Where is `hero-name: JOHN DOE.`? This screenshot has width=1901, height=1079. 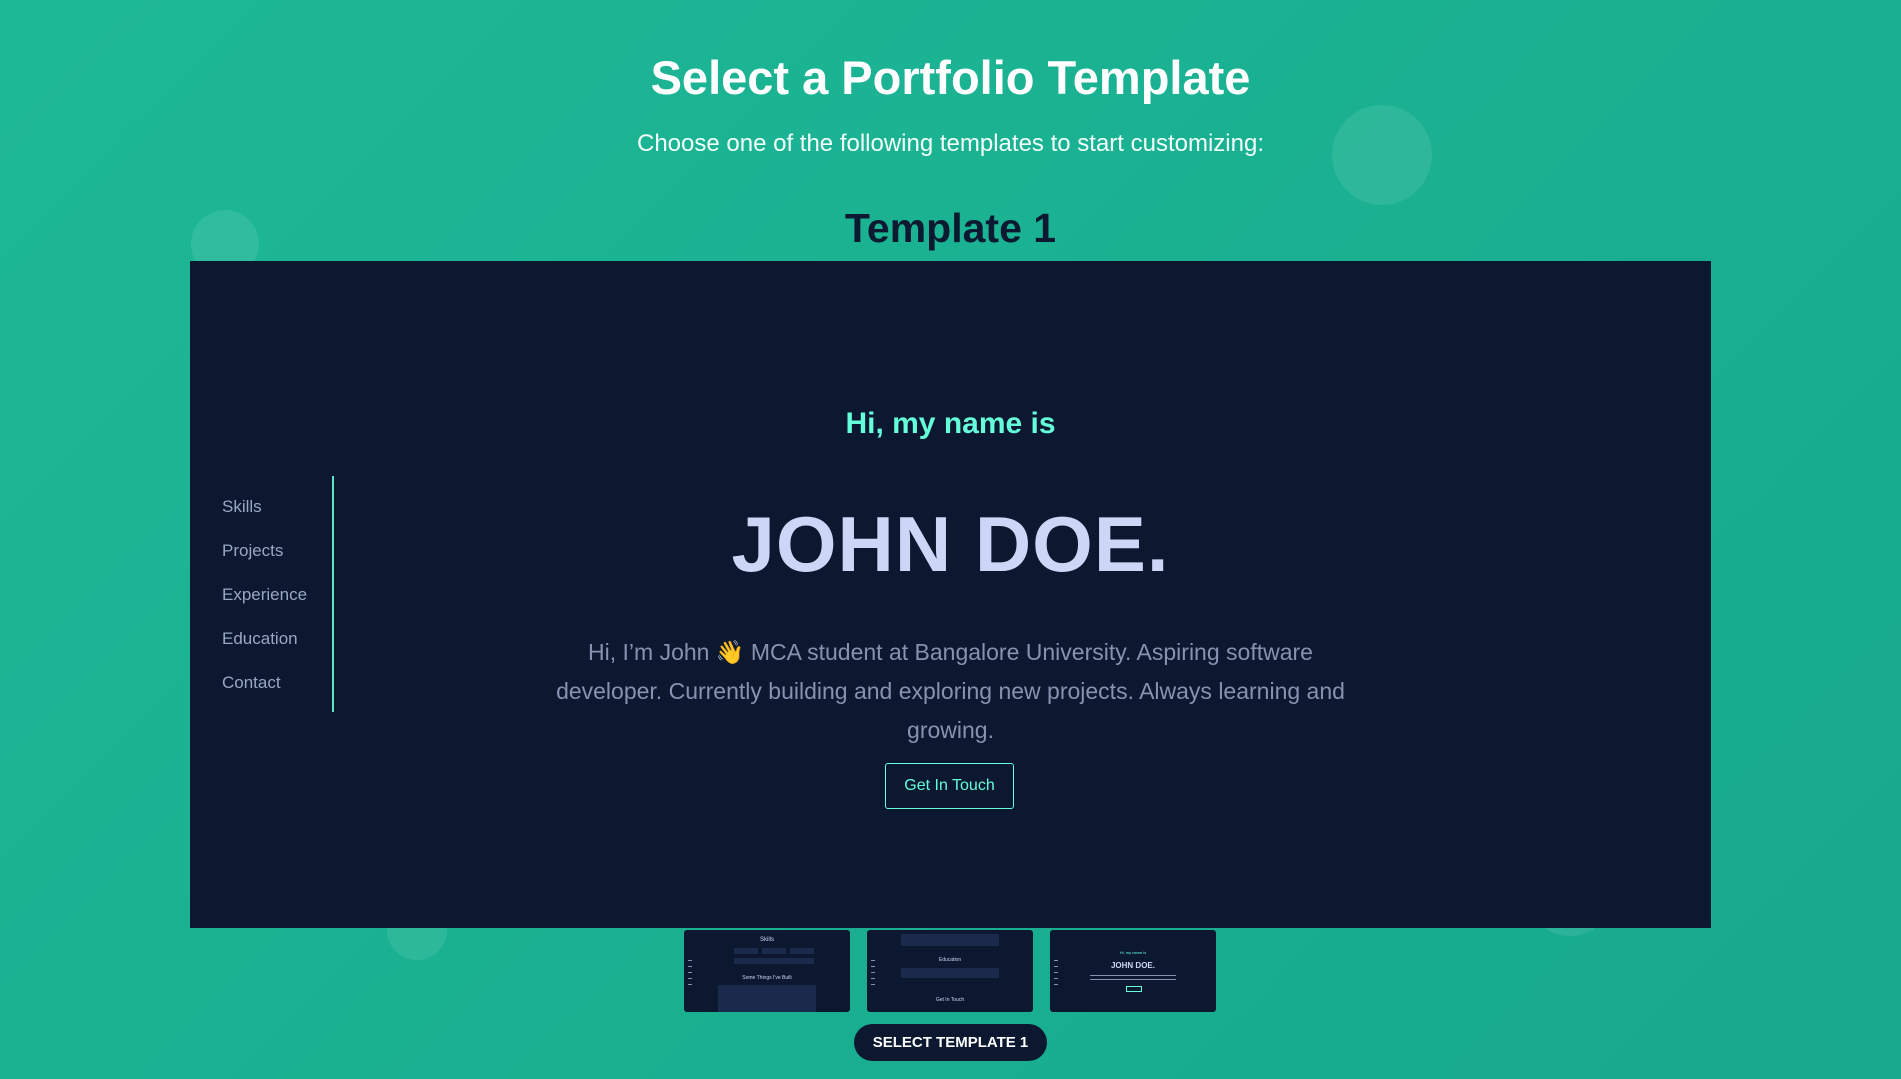 hero-name: JOHN DOE. is located at coordinates (950, 544).